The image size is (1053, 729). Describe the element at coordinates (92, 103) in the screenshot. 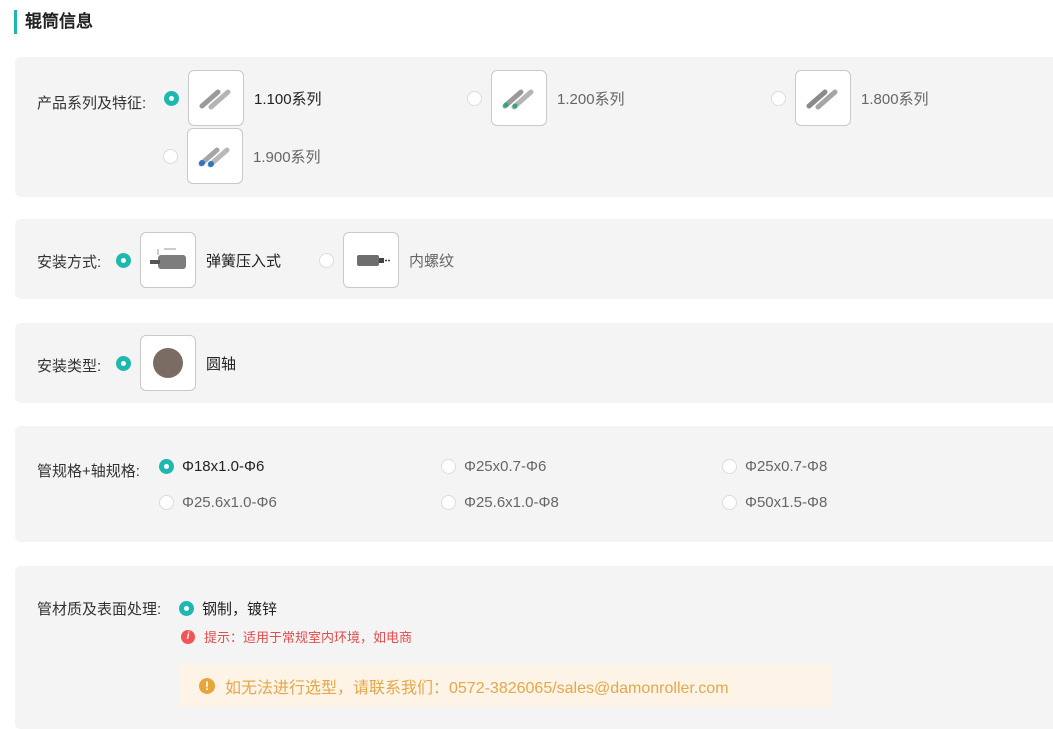

I see `series-label: 产品系列及特征:` at that location.